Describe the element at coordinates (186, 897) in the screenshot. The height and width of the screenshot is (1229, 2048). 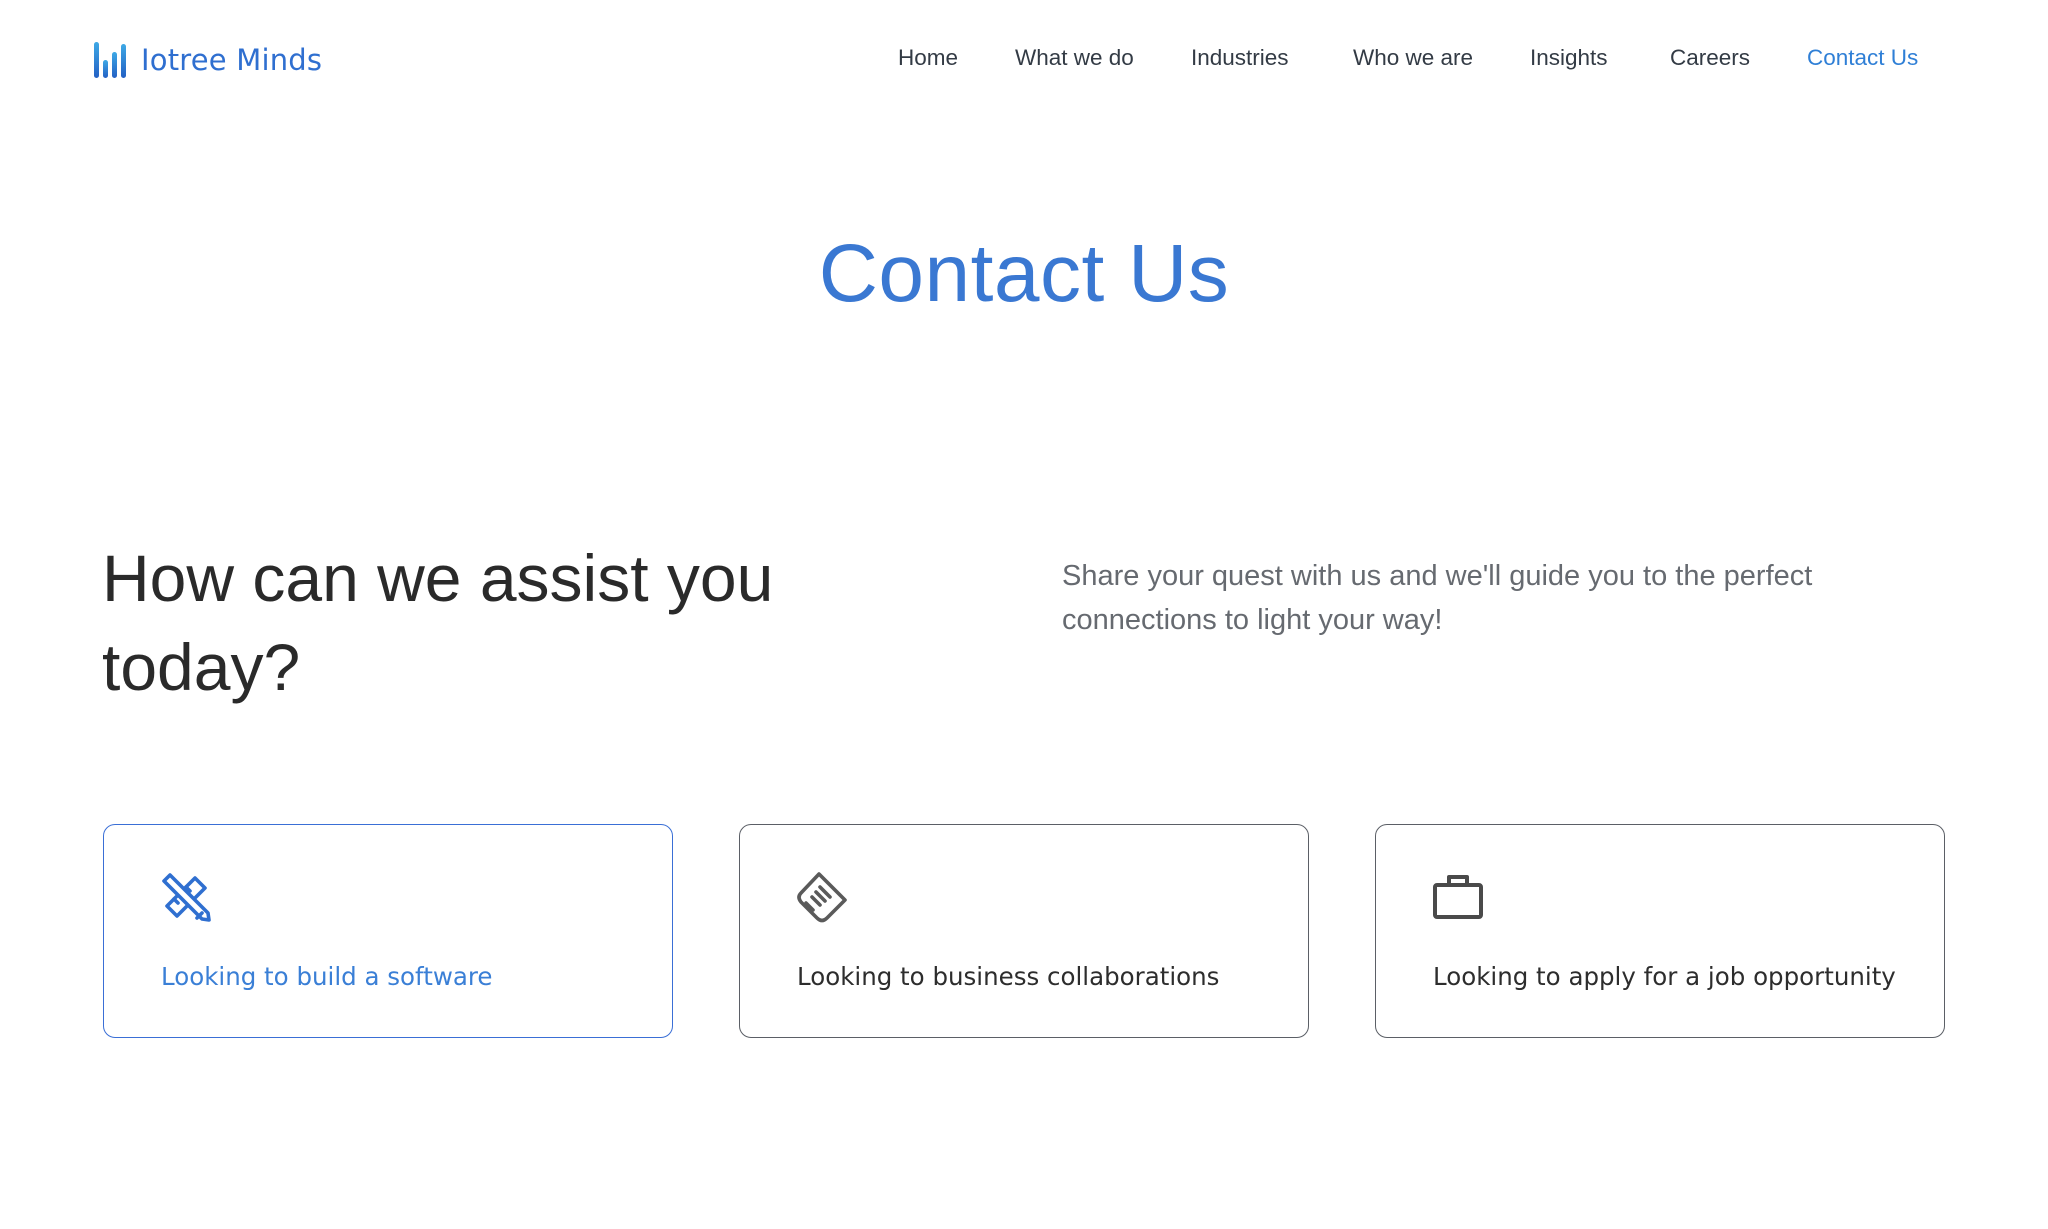
I see `pencil-ruler-icon` at that location.